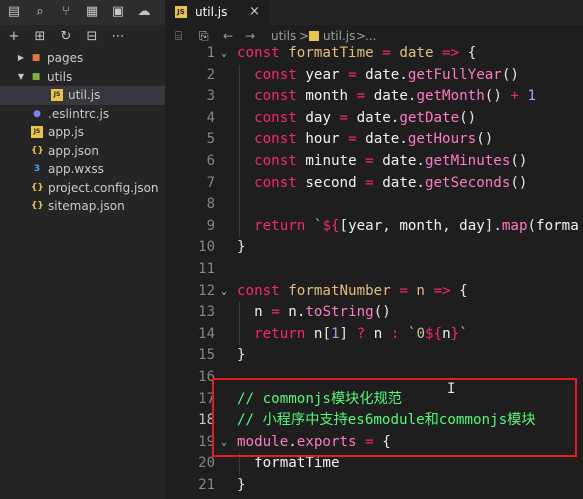 Image resolution: width=583 pixels, height=499 pixels. I want to click on new-folder-icon: ⊞, so click(40, 37).